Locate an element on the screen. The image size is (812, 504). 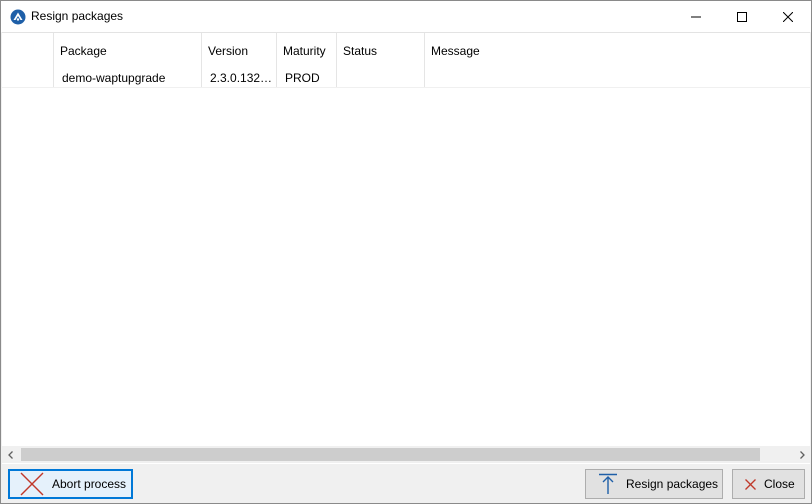
window-close-button is located at coordinates (788, 16).